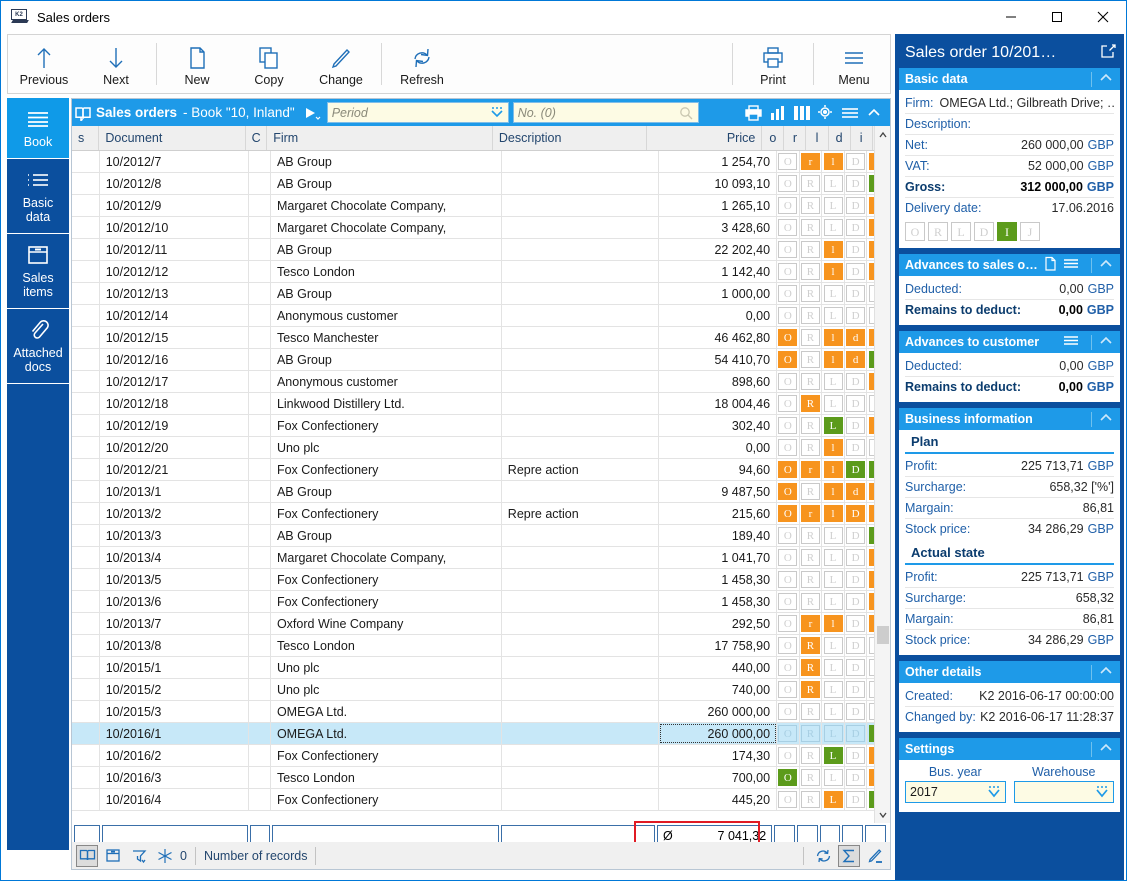 The width and height of the screenshot is (1127, 881). Describe the element at coordinates (718, 425) in the screenshot. I see `cell-price: 302,40` at that location.